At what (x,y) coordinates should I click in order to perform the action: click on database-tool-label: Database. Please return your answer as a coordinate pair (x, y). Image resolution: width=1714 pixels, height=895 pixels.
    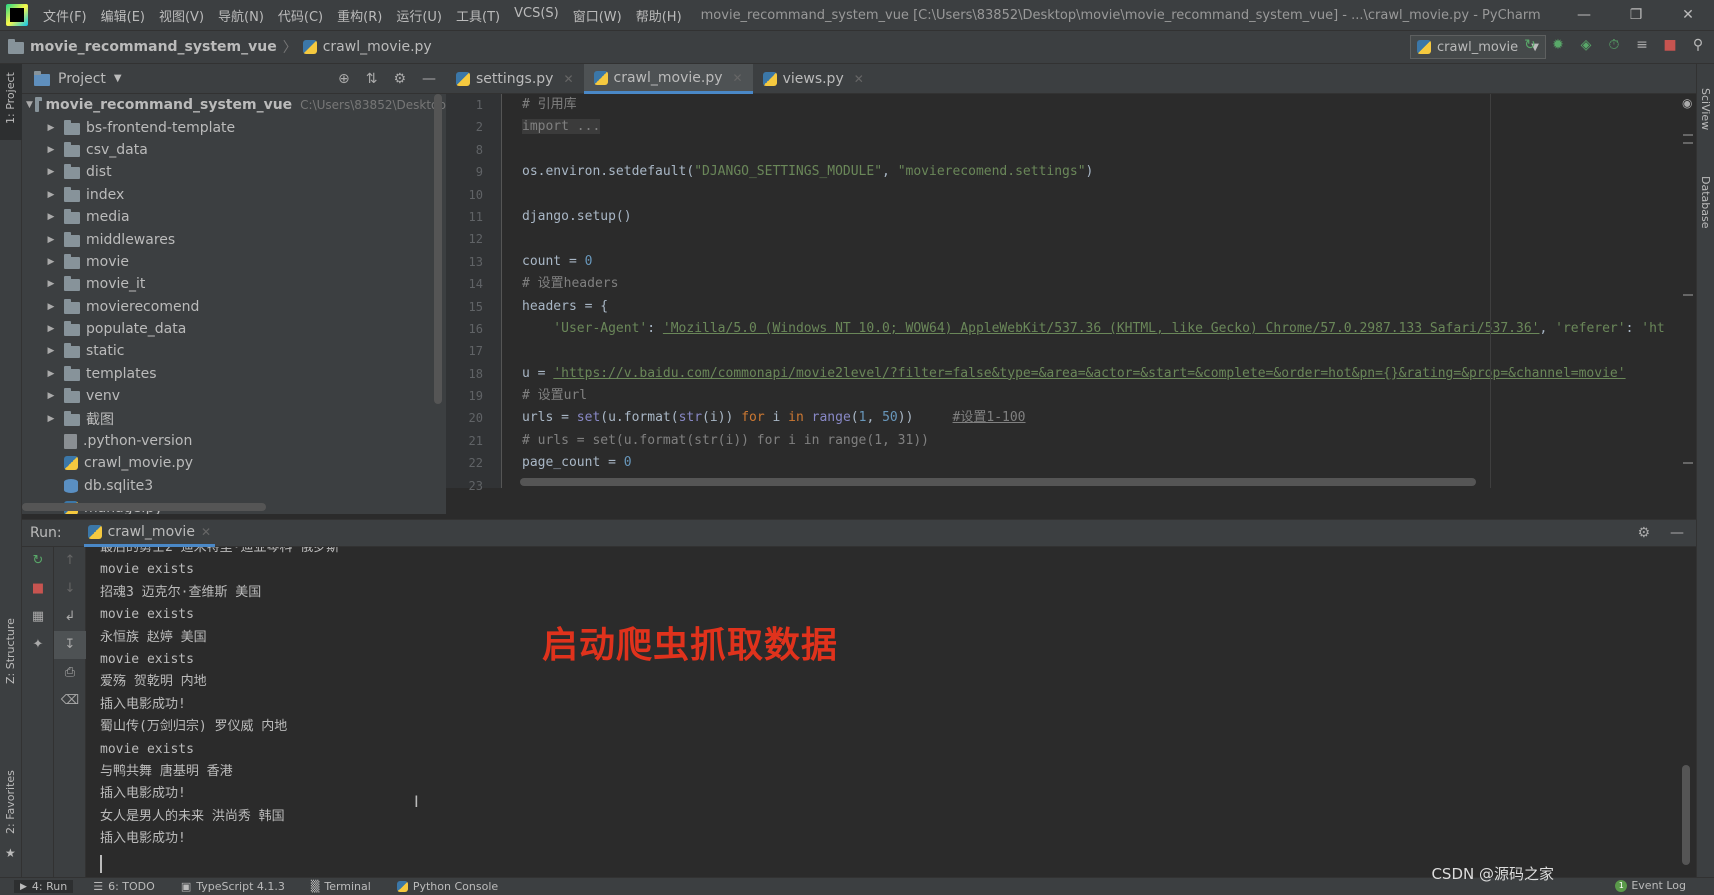
    Looking at the image, I should click on (1705, 202).